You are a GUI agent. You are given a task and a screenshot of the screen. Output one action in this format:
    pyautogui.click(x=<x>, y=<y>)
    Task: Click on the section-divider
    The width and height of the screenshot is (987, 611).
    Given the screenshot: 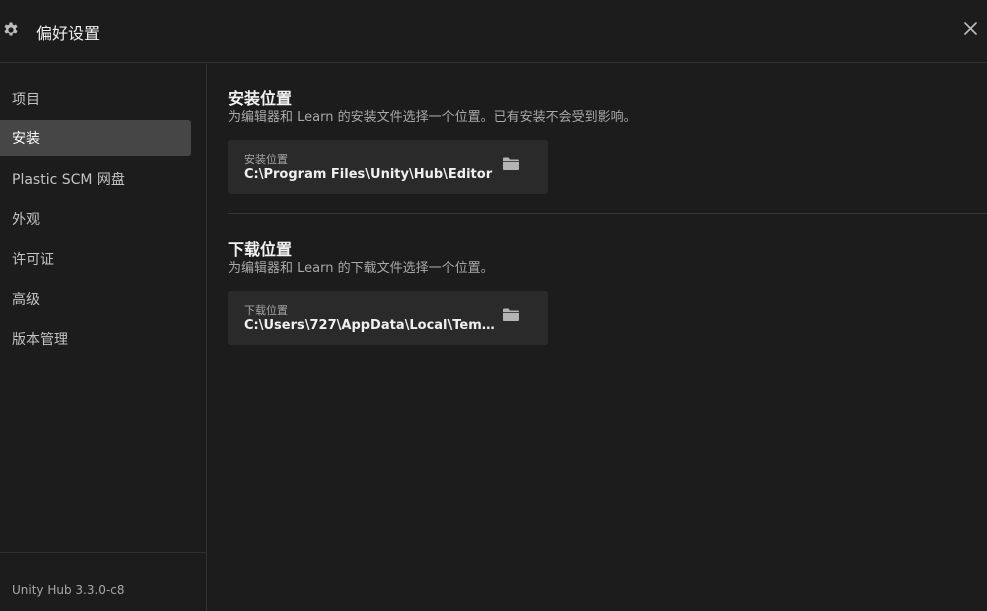 What is the action you would take?
    pyautogui.click(x=607, y=213)
    